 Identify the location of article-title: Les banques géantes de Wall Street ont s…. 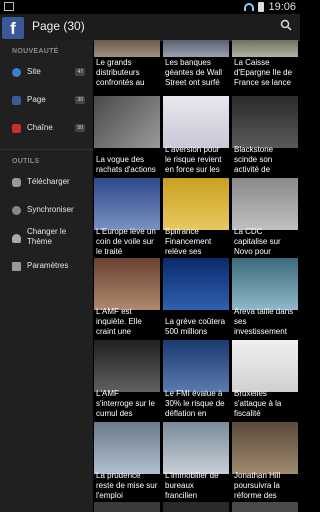
(194, 72).